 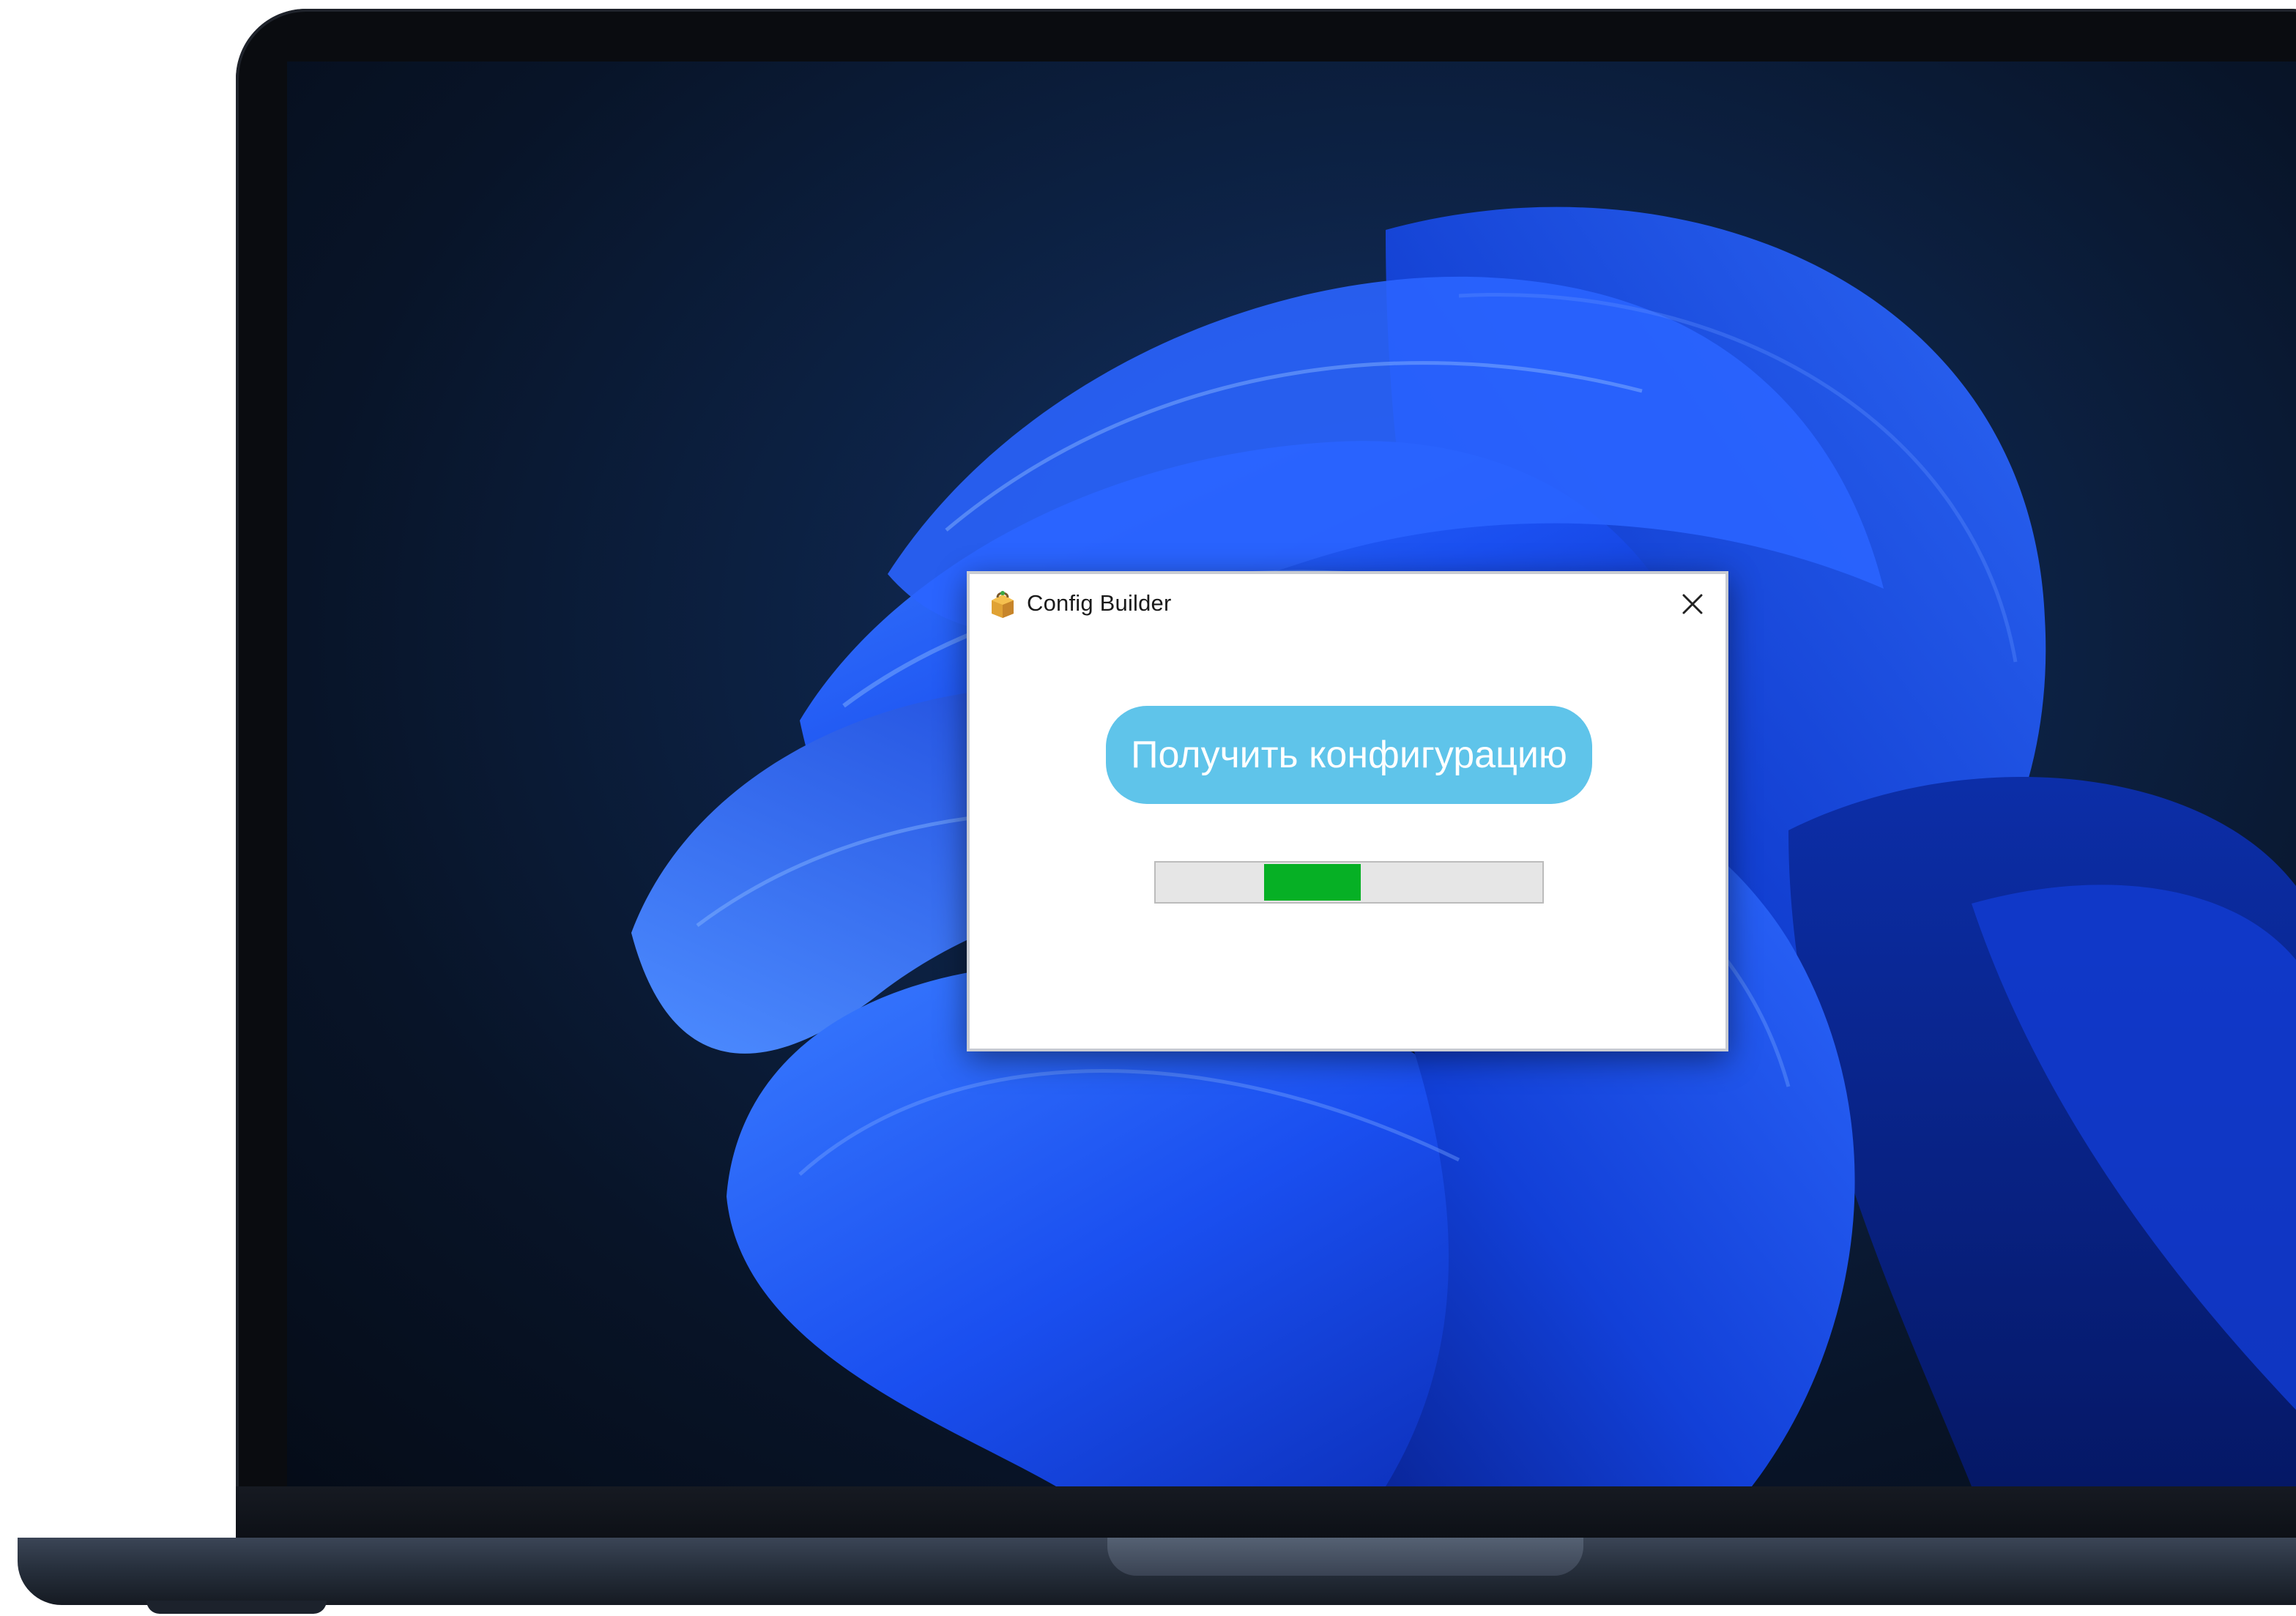 I want to click on close-icon, so click(x=1692, y=604).